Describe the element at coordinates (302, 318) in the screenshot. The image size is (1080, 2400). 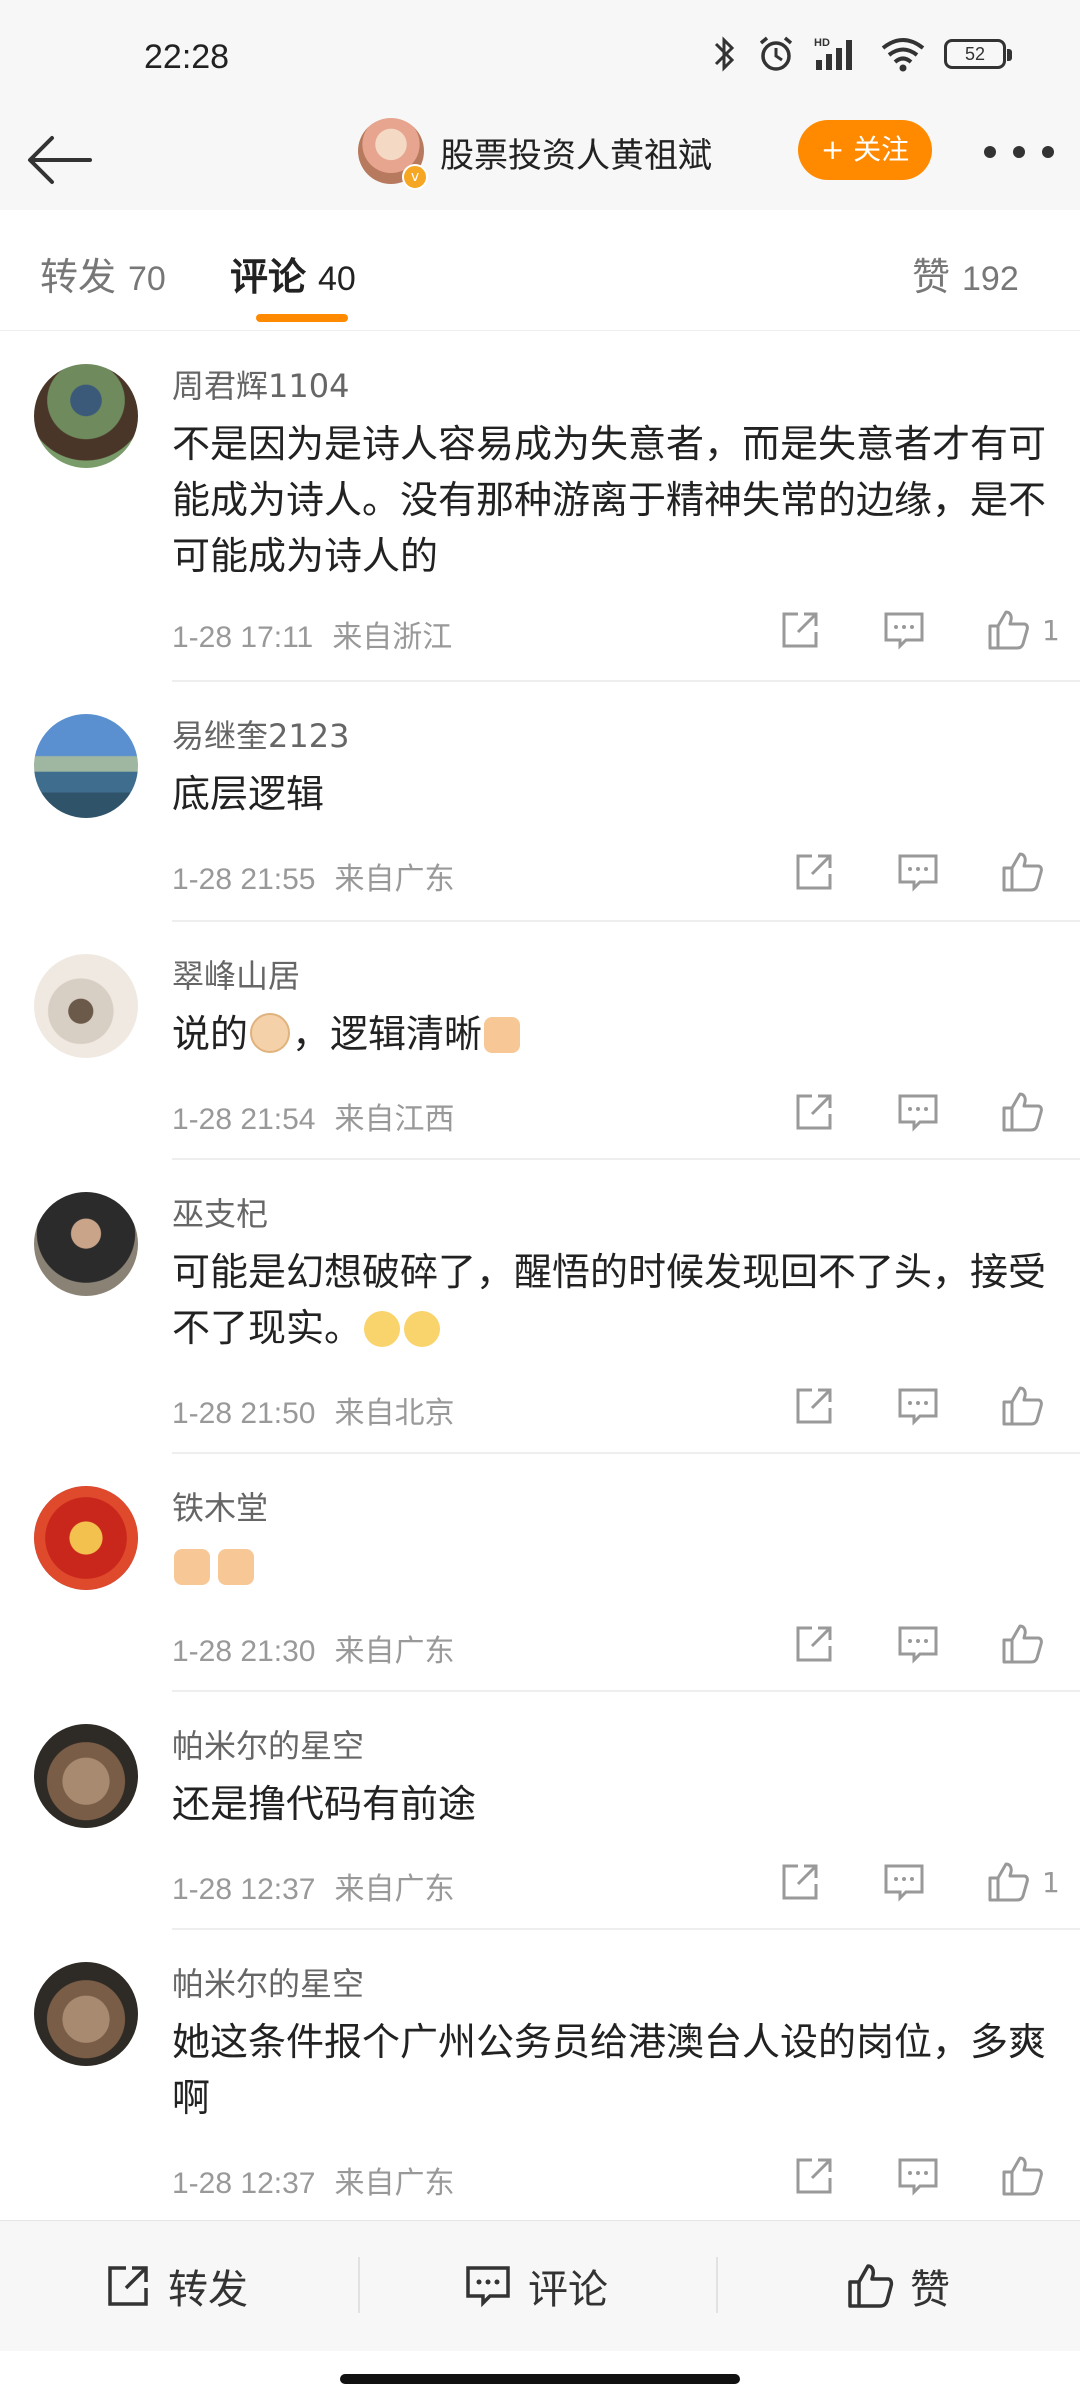
I see `active-tab-indicator` at that location.